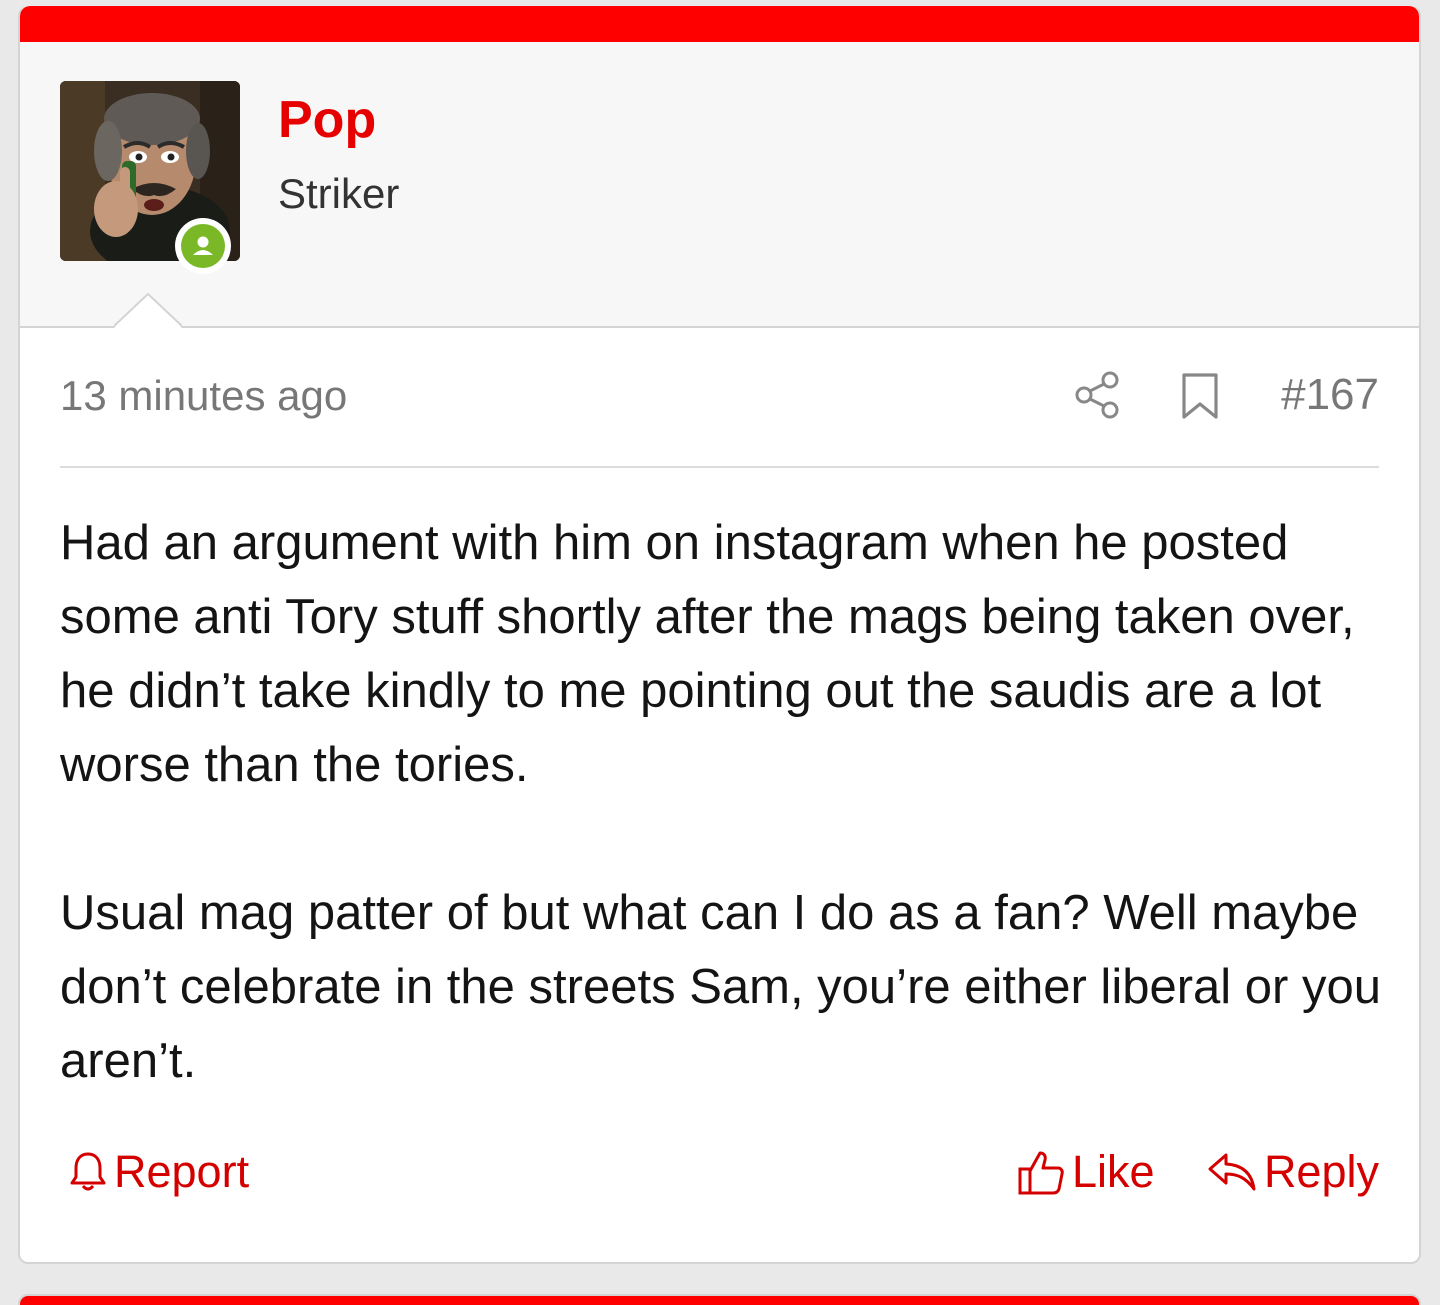 Image resolution: width=1440 pixels, height=1305 pixels. Describe the element at coordinates (1330, 395) in the screenshot. I see `post-number-link: #167` at that location.